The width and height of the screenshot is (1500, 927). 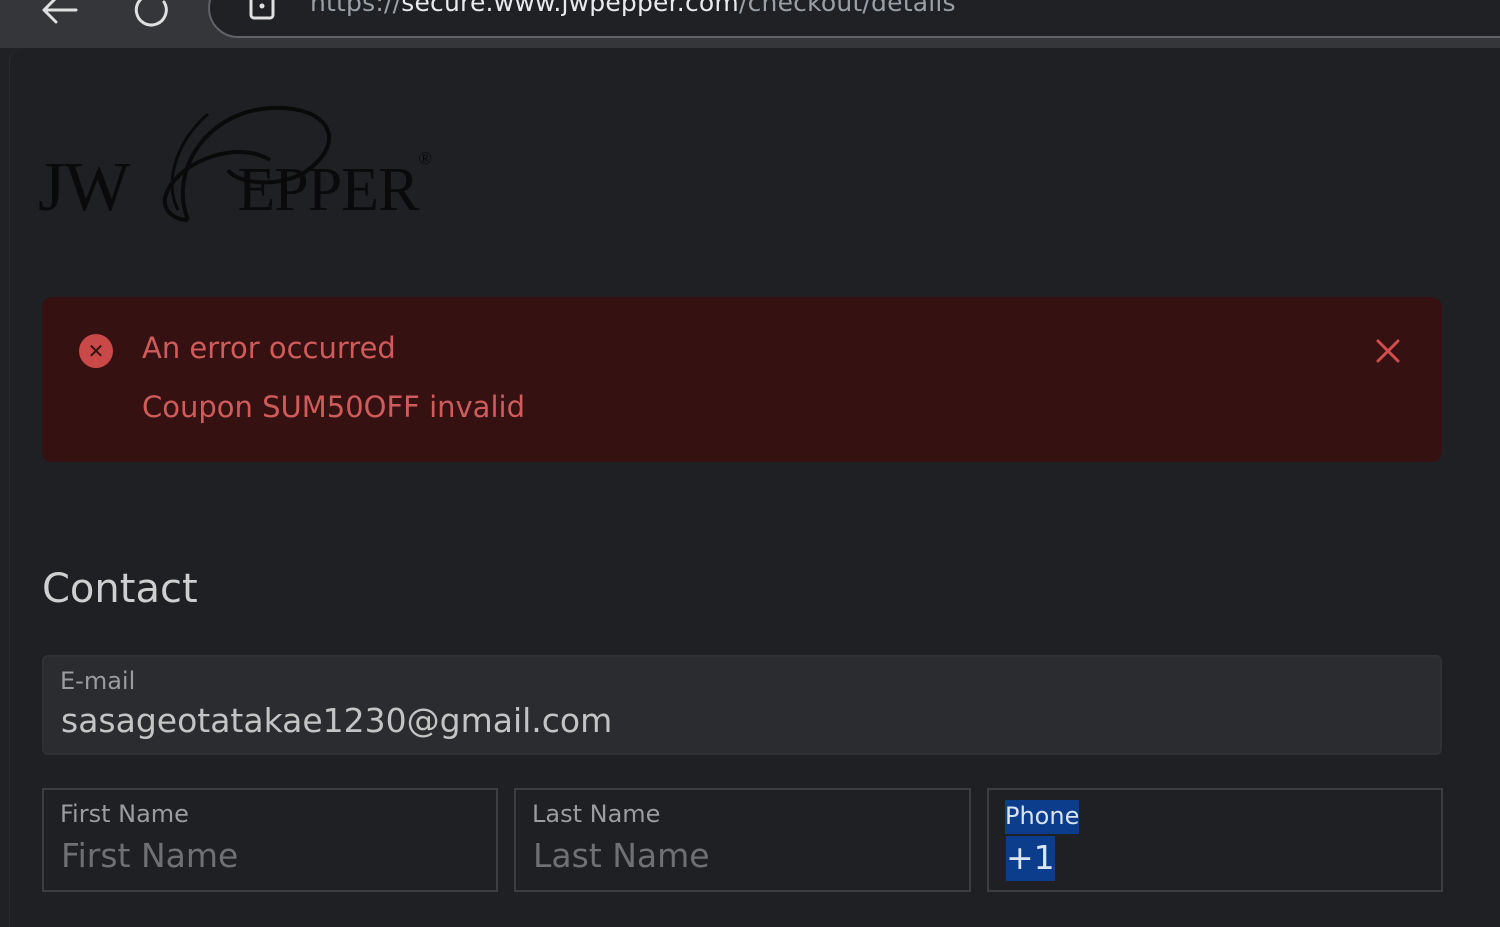 What do you see at coordinates (149, 855) in the screenshot?
I see `first-name-input: First Name` at bounding box center [149, 855].